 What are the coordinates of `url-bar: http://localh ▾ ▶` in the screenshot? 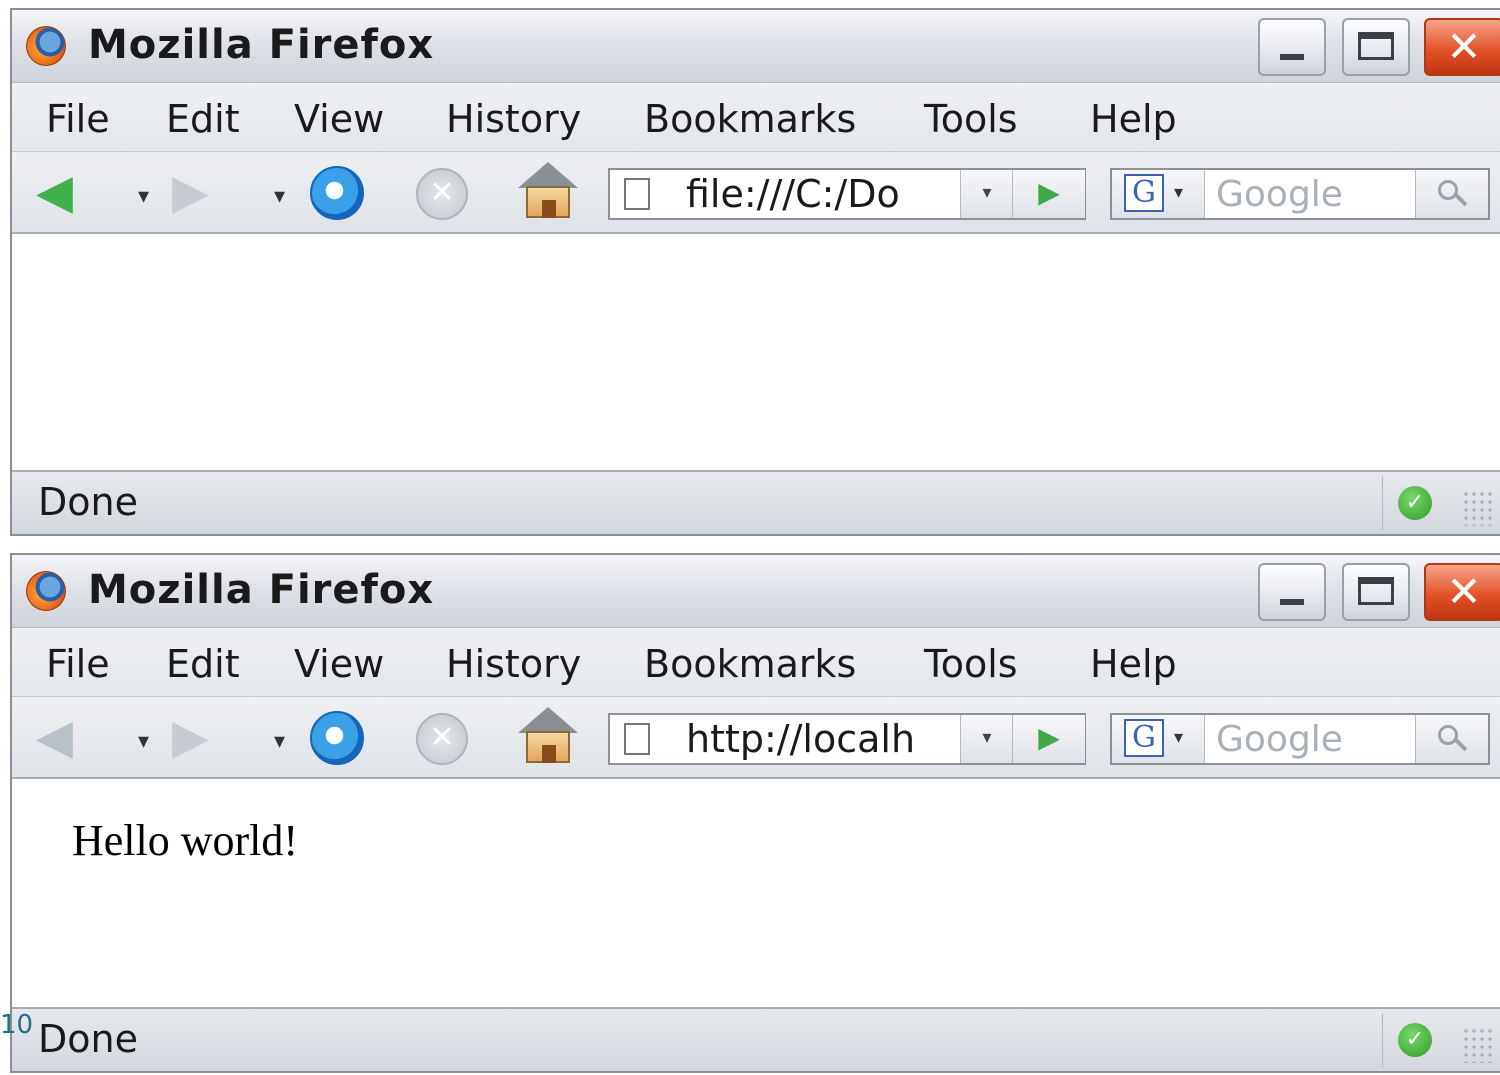 It's located at (847, 739).